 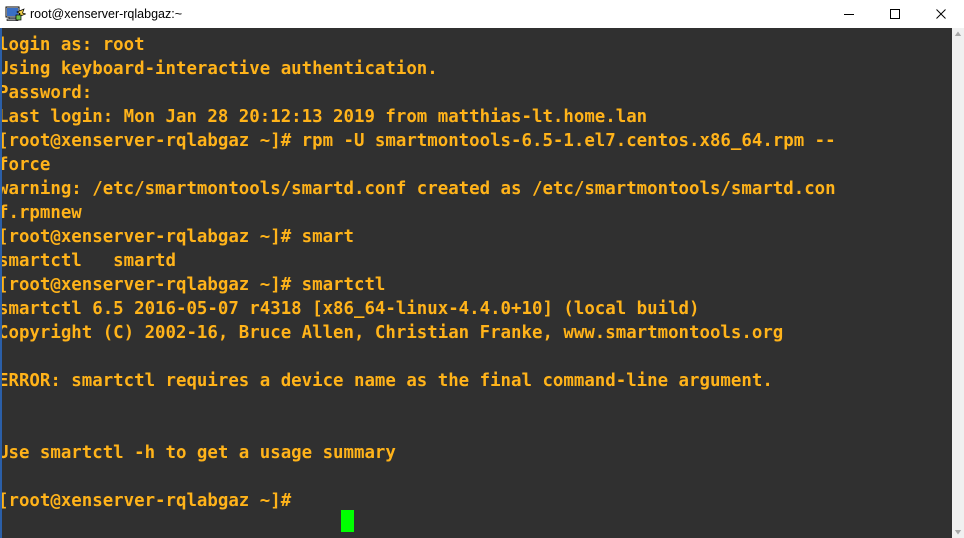 I want to click on terminal-line: [root@xenserver-rqlabgaz ~]# smartctl, so click(x=193, y=285).